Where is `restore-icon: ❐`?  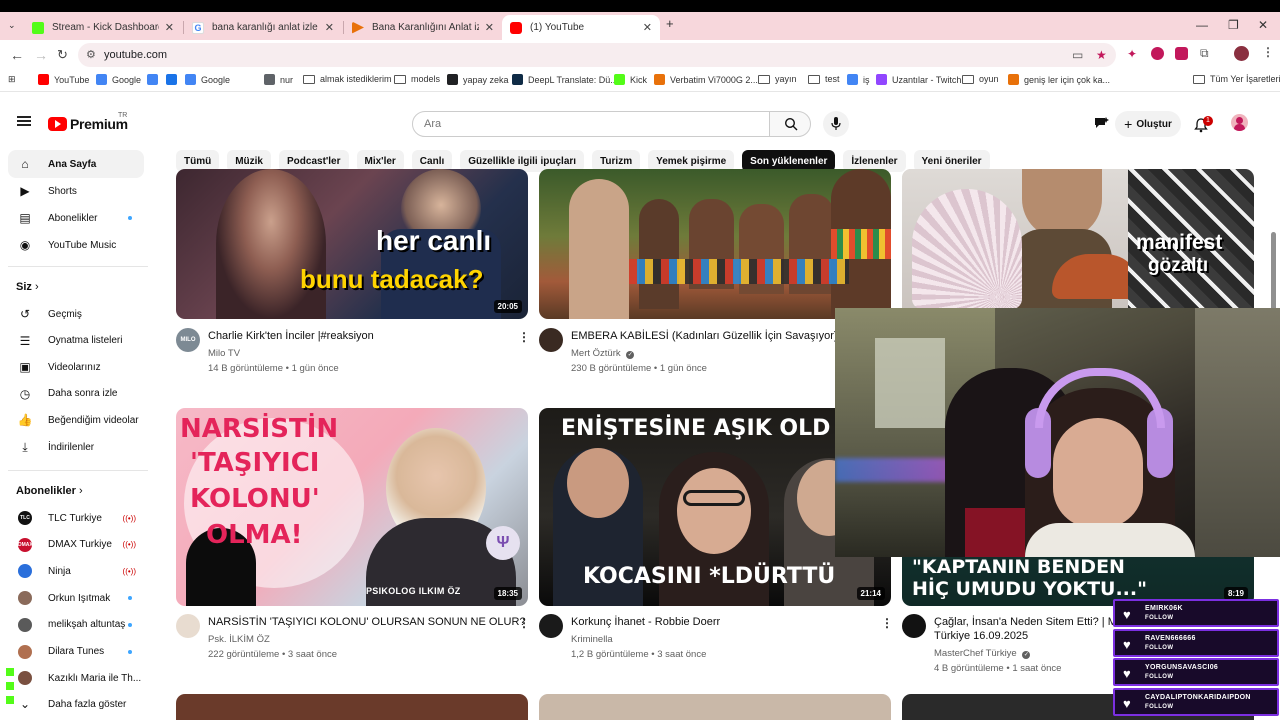
restore-icon: ❐ is located at coordinates (1233, 25).